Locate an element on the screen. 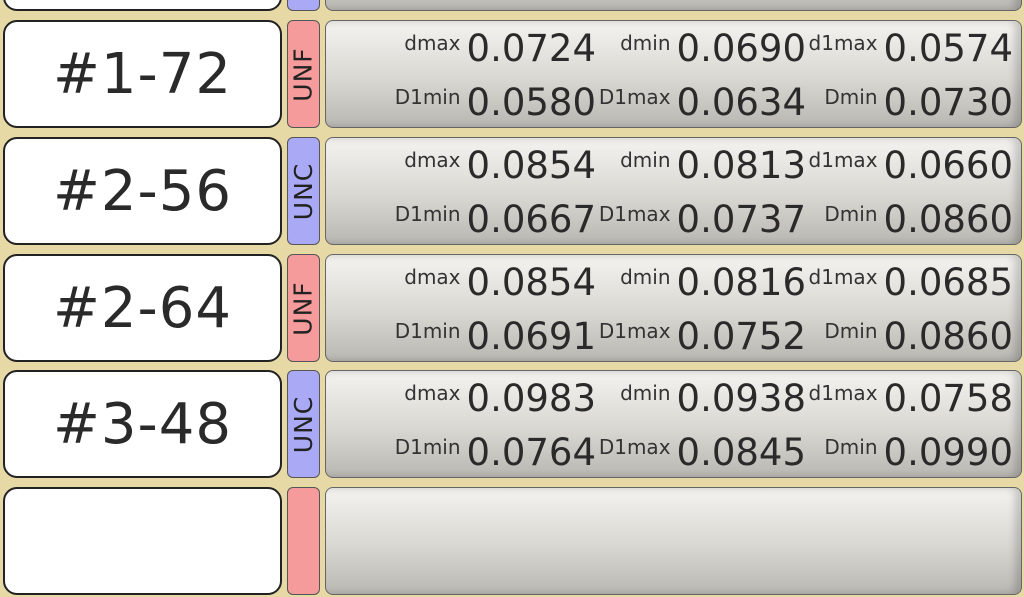 The image size is (1024, 597). Dmin-value: 0.0730 is located at coordinates (948, 102).